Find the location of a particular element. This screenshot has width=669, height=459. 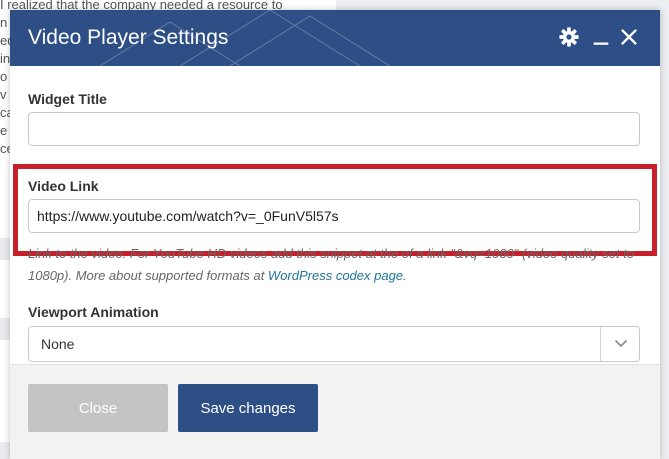

chevron-down-icon is located at coordinates (621, 344).